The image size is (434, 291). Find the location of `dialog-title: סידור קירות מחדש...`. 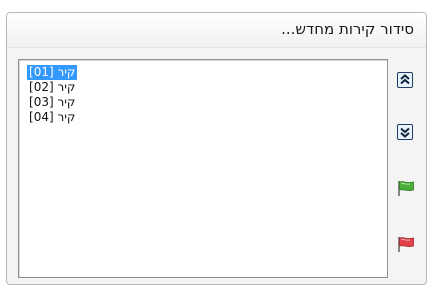

dialog-title: סידור קירות מחדש... is located at coordinates (347, 29).